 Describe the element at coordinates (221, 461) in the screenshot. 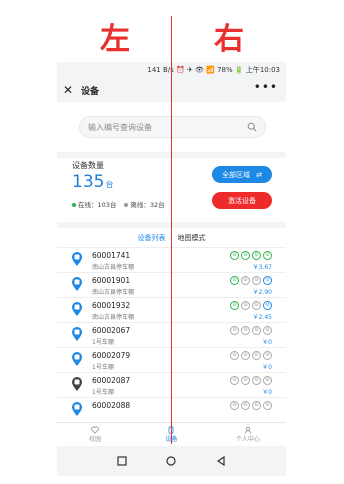

I see `back-icon` at that location.